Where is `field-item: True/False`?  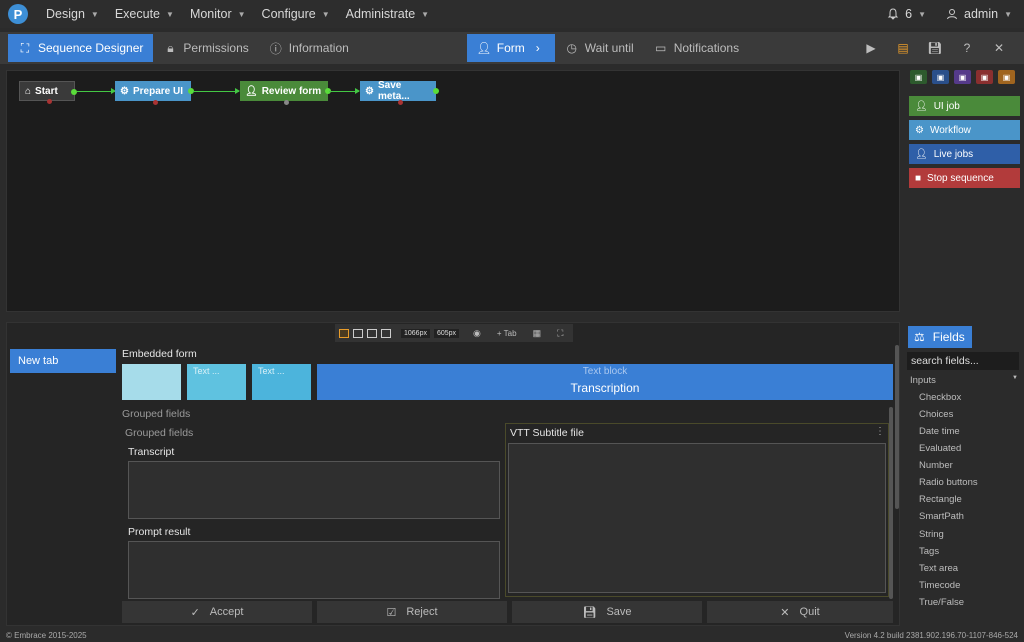 field-item: True/False is located at coordinates (941, 602).